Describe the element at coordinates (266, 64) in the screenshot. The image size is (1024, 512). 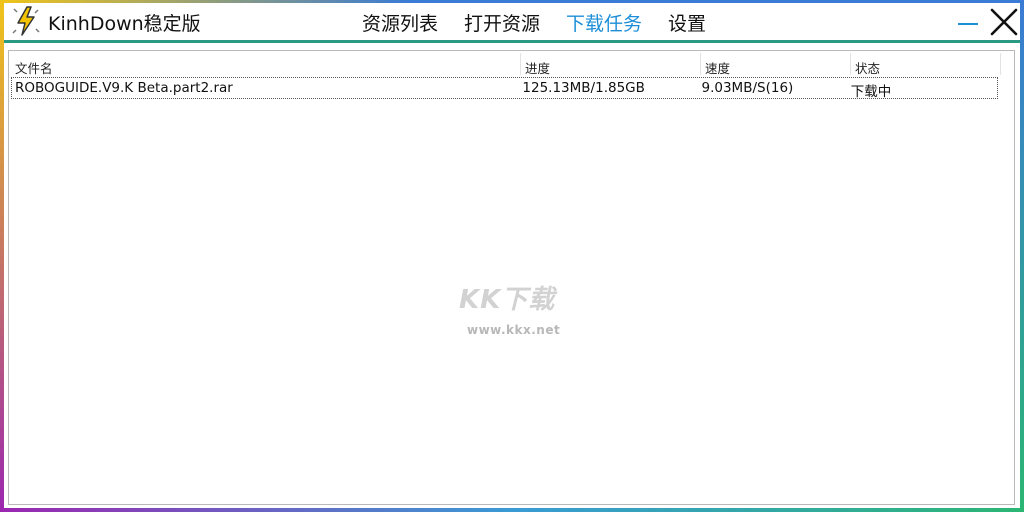
I see `column-header-filename: 文件名` at that location.